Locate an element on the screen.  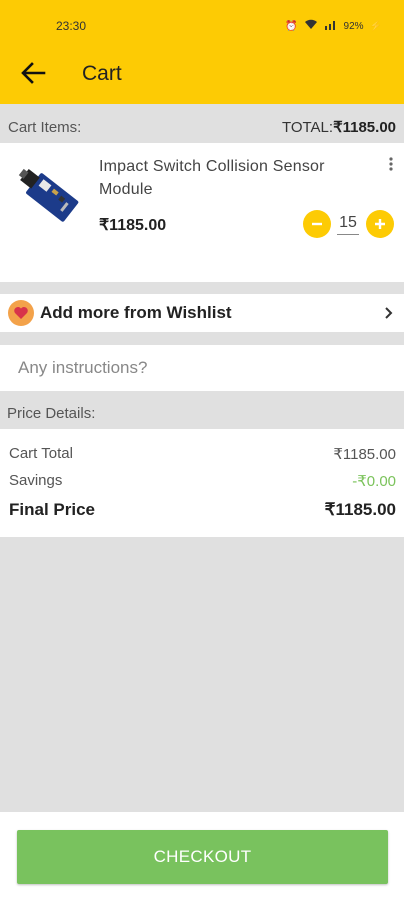
instructions-field-container is located at coordinates (202, 368).